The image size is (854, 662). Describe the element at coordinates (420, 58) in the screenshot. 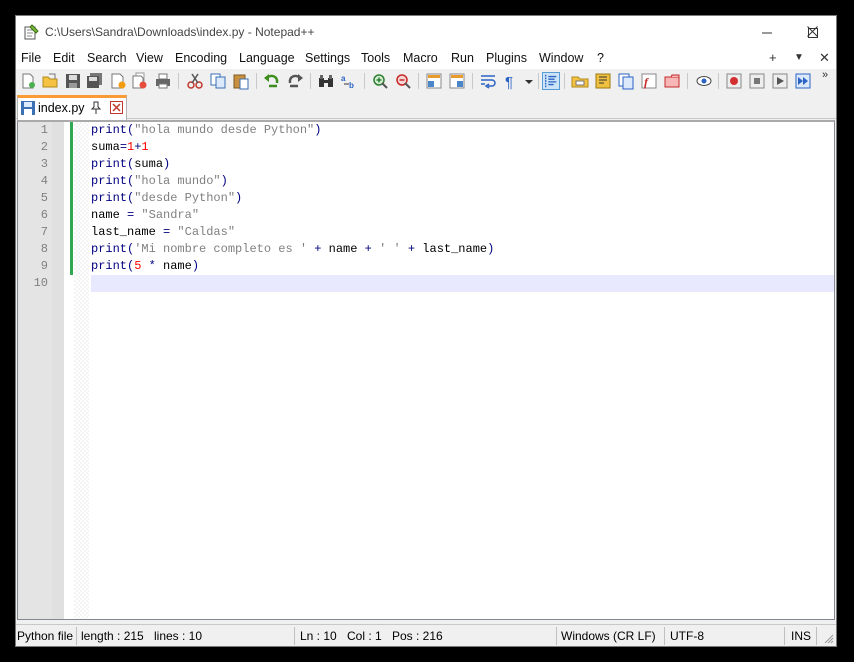

I see `menu-macro: Macro` at that location.